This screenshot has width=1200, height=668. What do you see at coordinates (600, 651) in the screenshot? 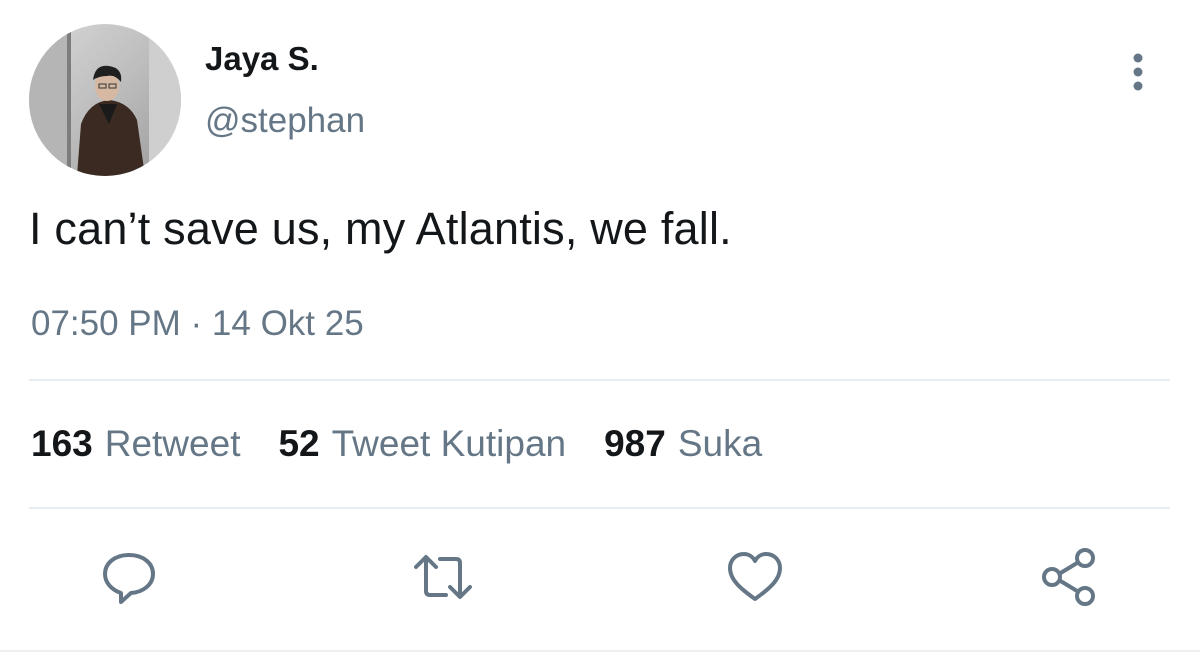
I see `bottom-divider` at bounding box center [600, 651].